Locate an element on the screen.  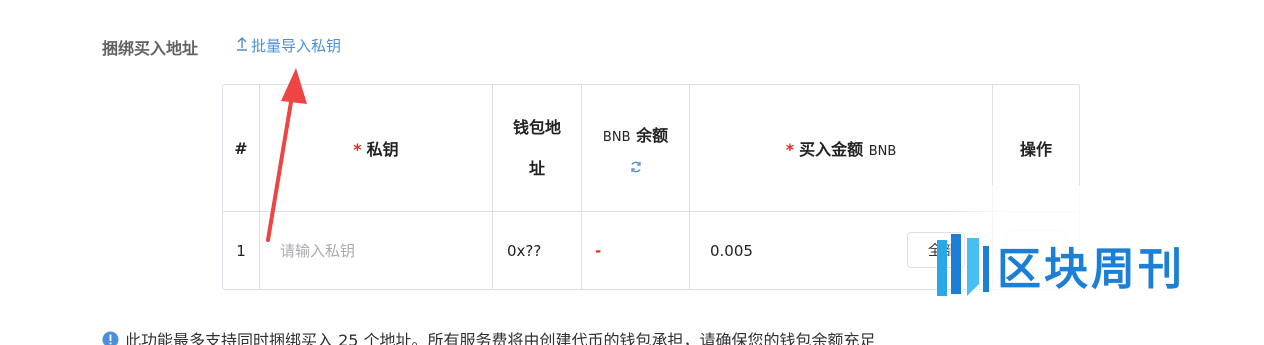
bnb-unit-text: BNB is located at coordinates (616, 137).